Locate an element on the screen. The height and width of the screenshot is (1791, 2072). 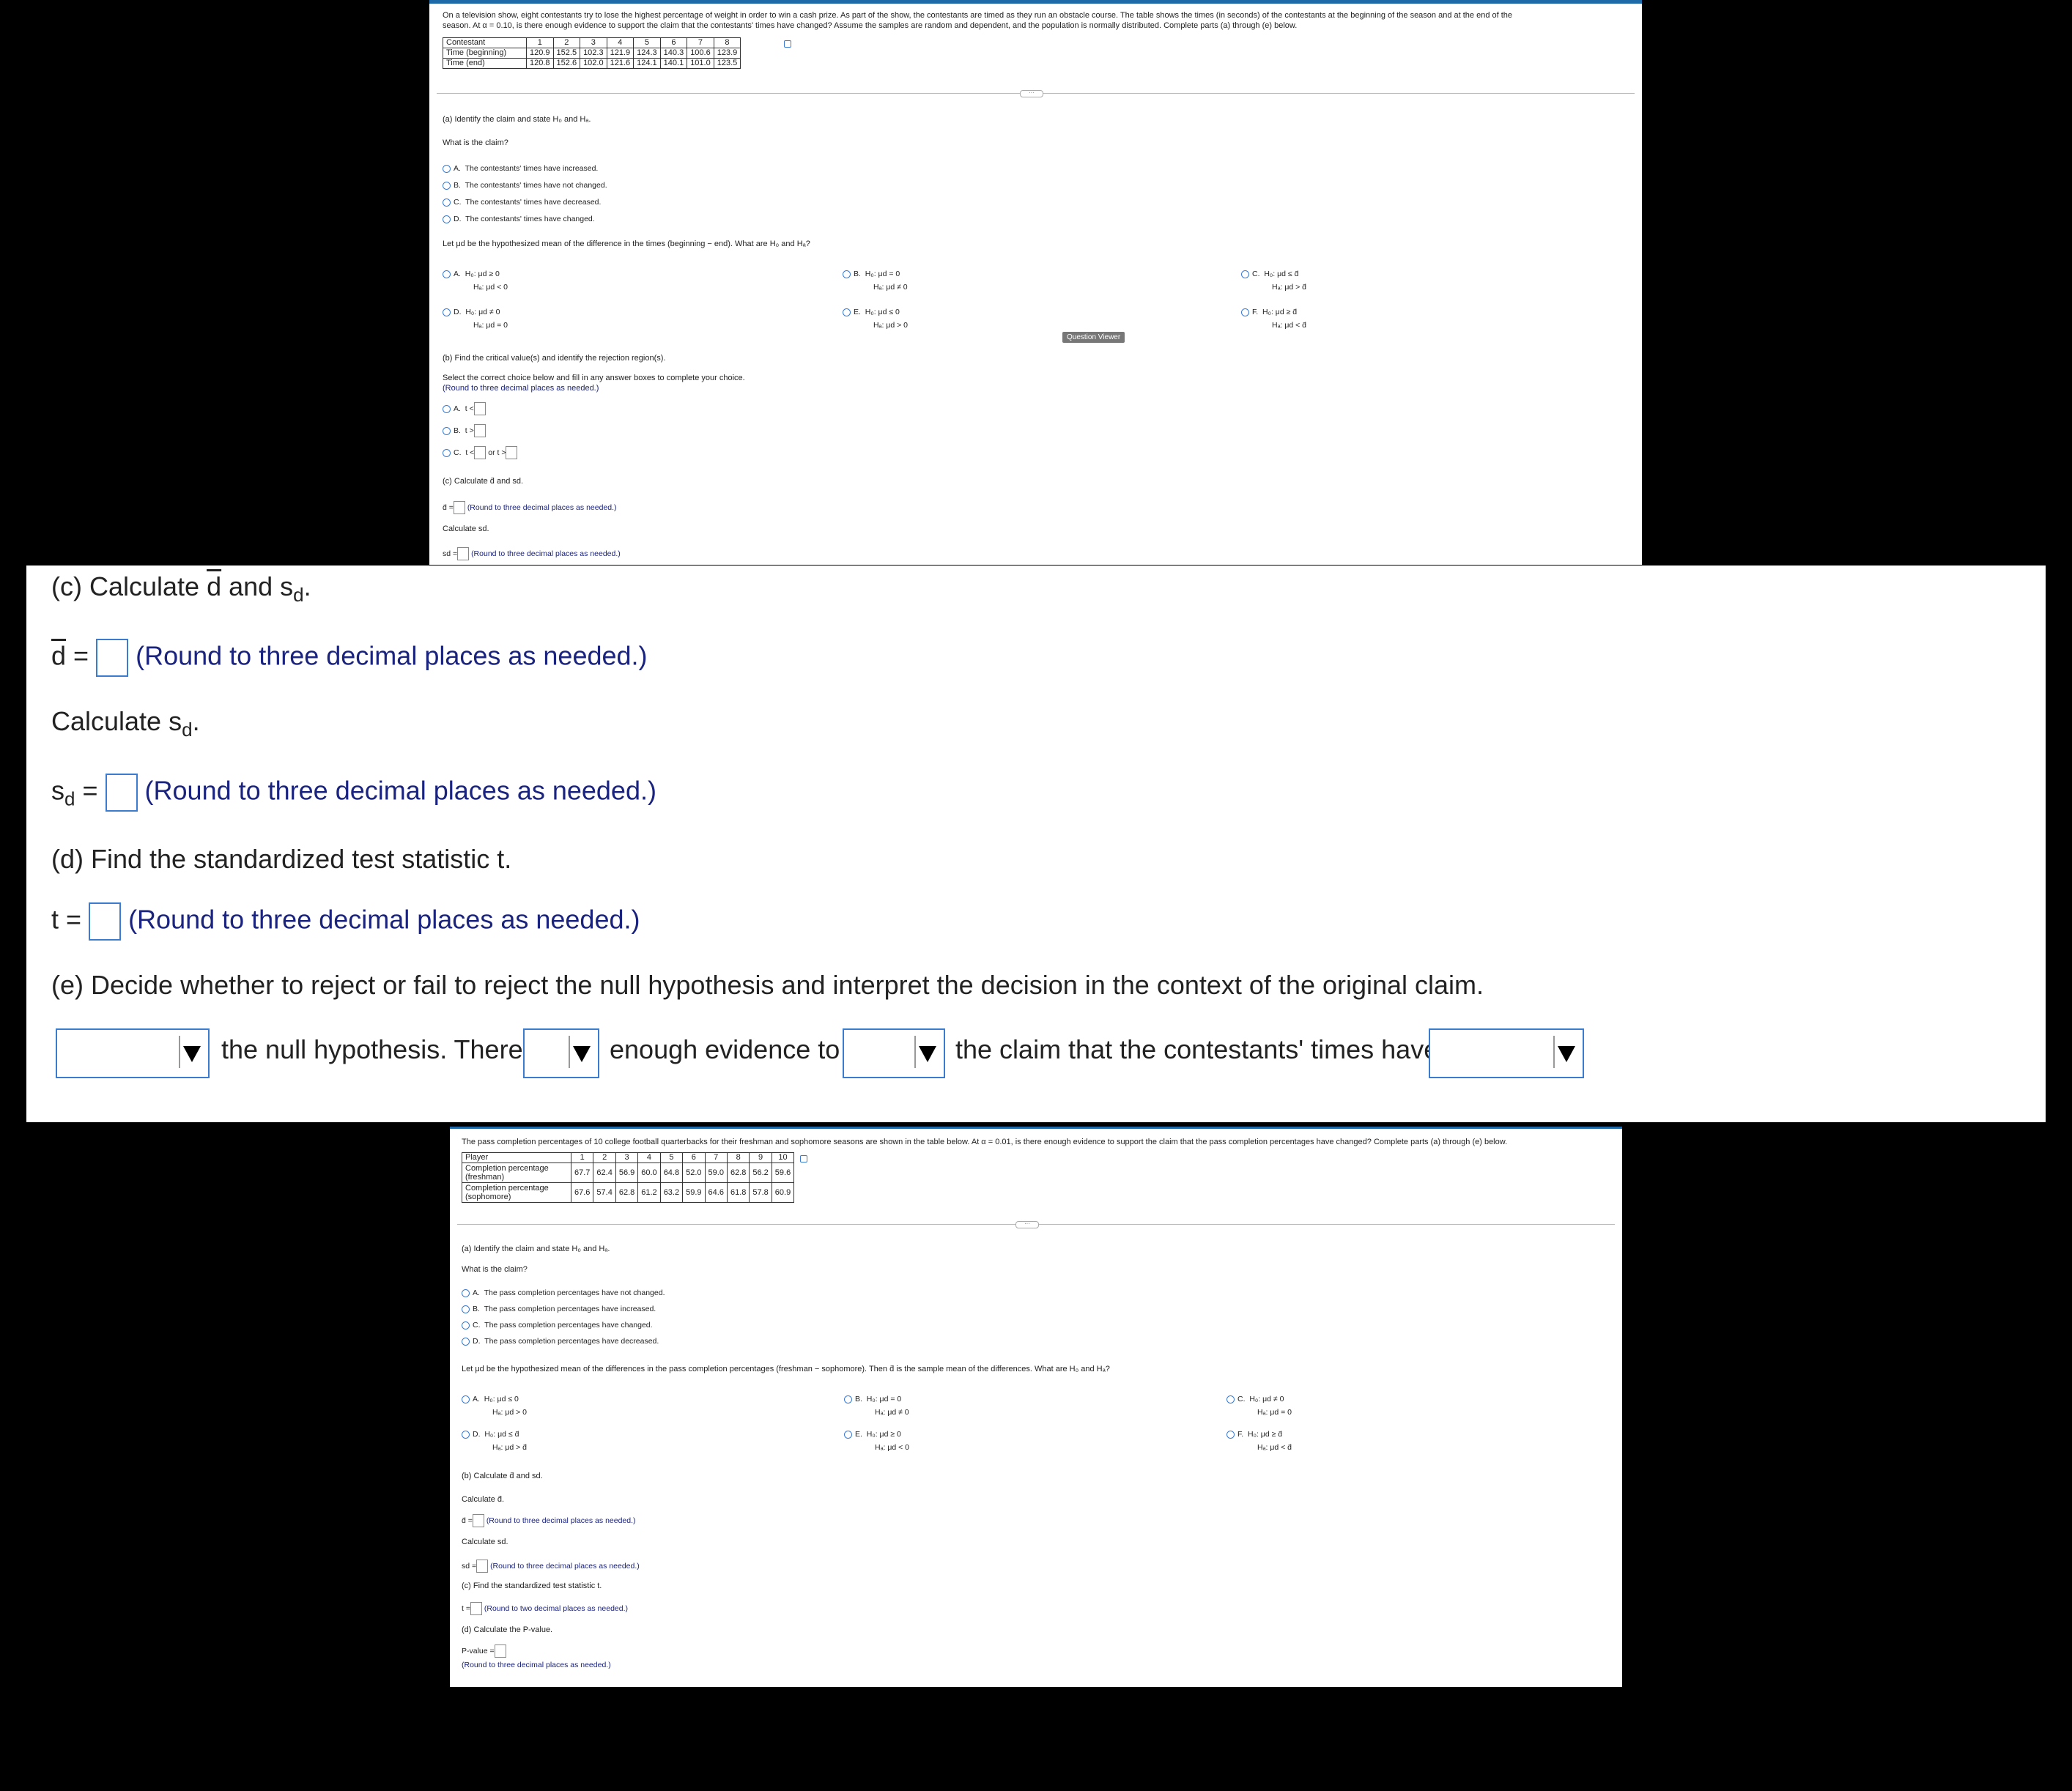
hyp-option-d: D. H₀: μd ≤ d̄ Hₐ: μd > d̄ is located at coordinates (495, 1441).